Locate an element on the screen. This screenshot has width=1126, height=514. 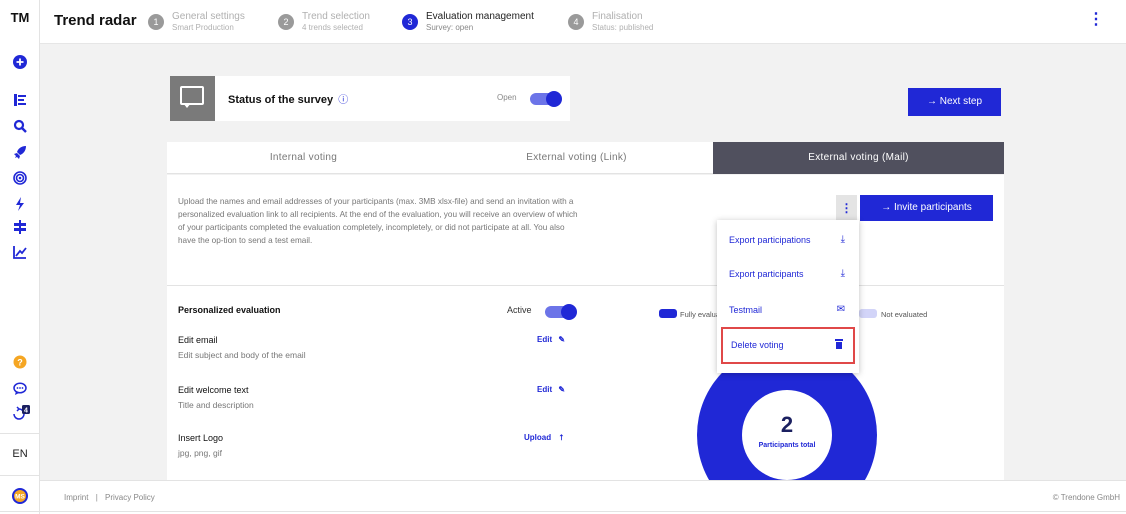
menu-testmail: Testmail ✉ is located at coordinates (788, 311).